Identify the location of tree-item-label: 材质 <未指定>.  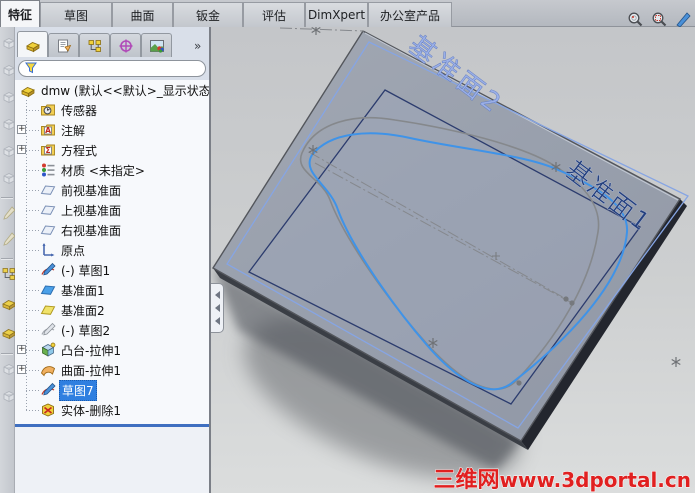
(103, 170).